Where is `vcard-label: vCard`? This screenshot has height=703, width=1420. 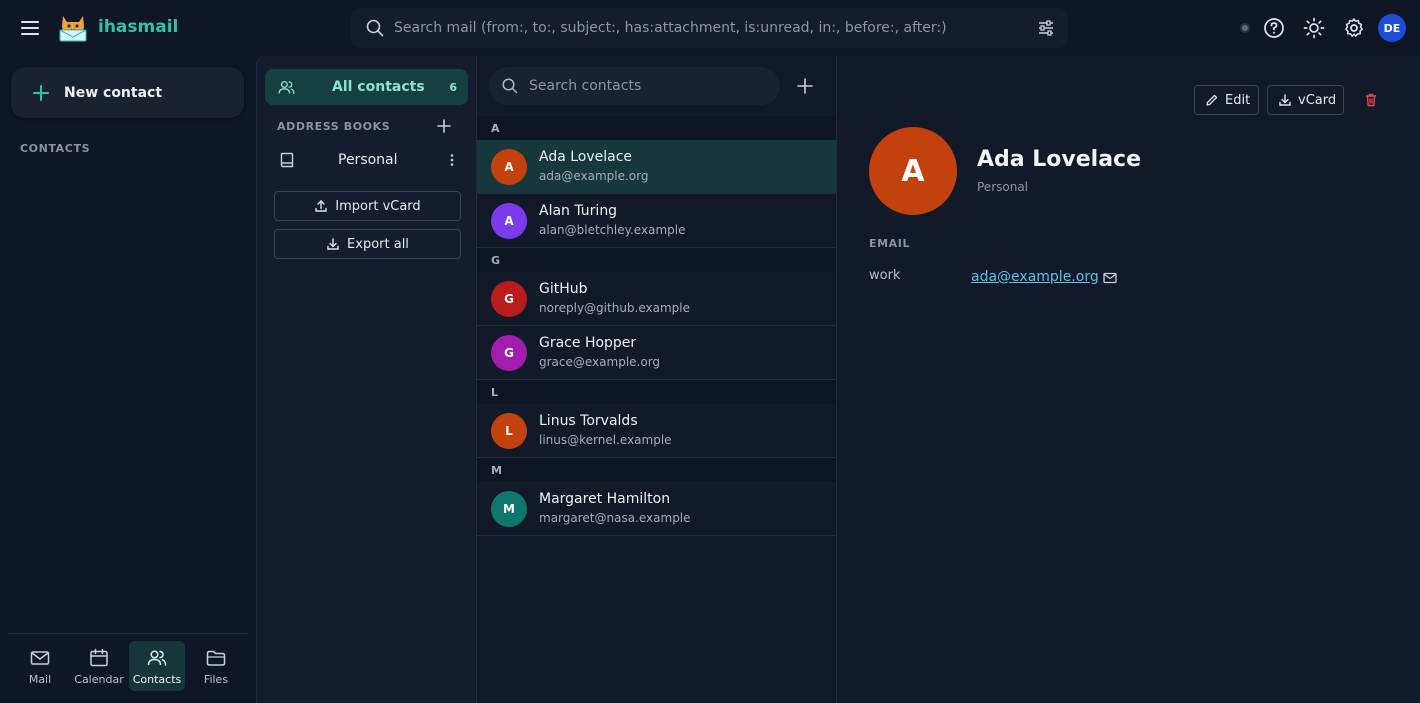 vcard-label: vCard is located at coordinates (1317, 100).